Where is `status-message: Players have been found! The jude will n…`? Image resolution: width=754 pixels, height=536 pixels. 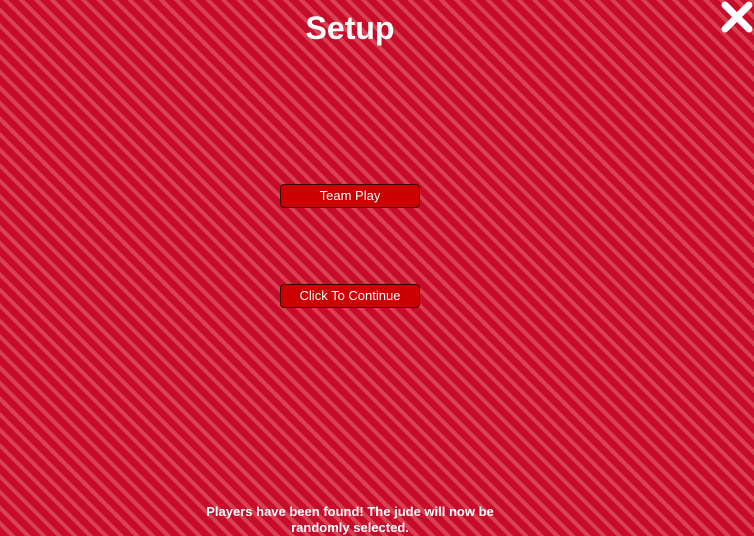 status-message: Players have been found! The jude will n… is located at coordinates (350, 519).